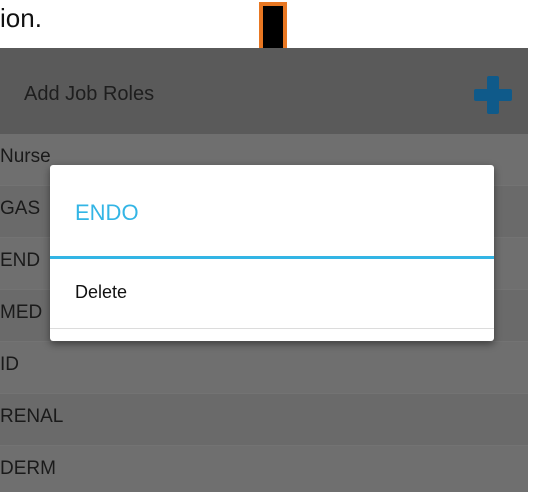 The width and height of the screenshot is (533, 492). What do you see at coordinates (493, 95) in the screenshot?
I see `plus-icon` at bounding box center [493, 95].